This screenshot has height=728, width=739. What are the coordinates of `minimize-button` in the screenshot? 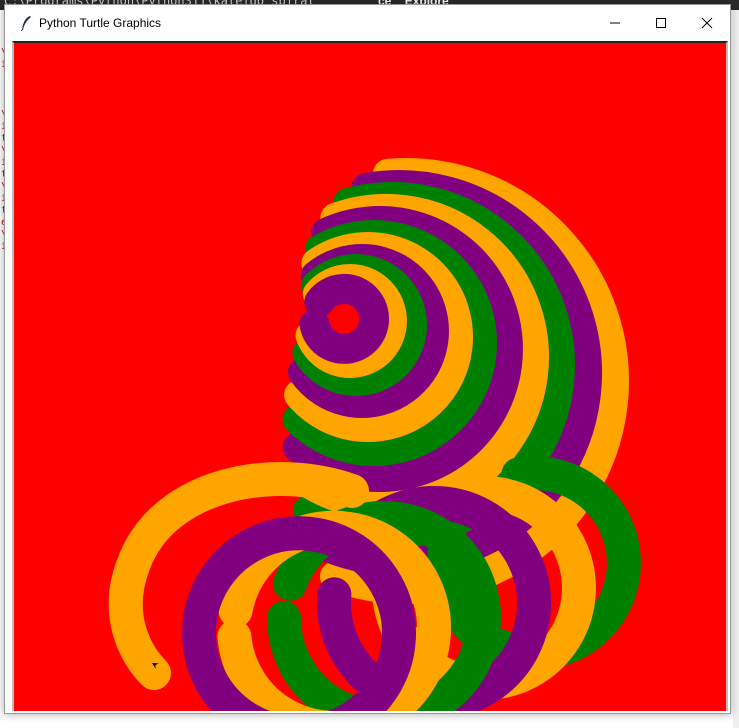 It's located at (615, 23).